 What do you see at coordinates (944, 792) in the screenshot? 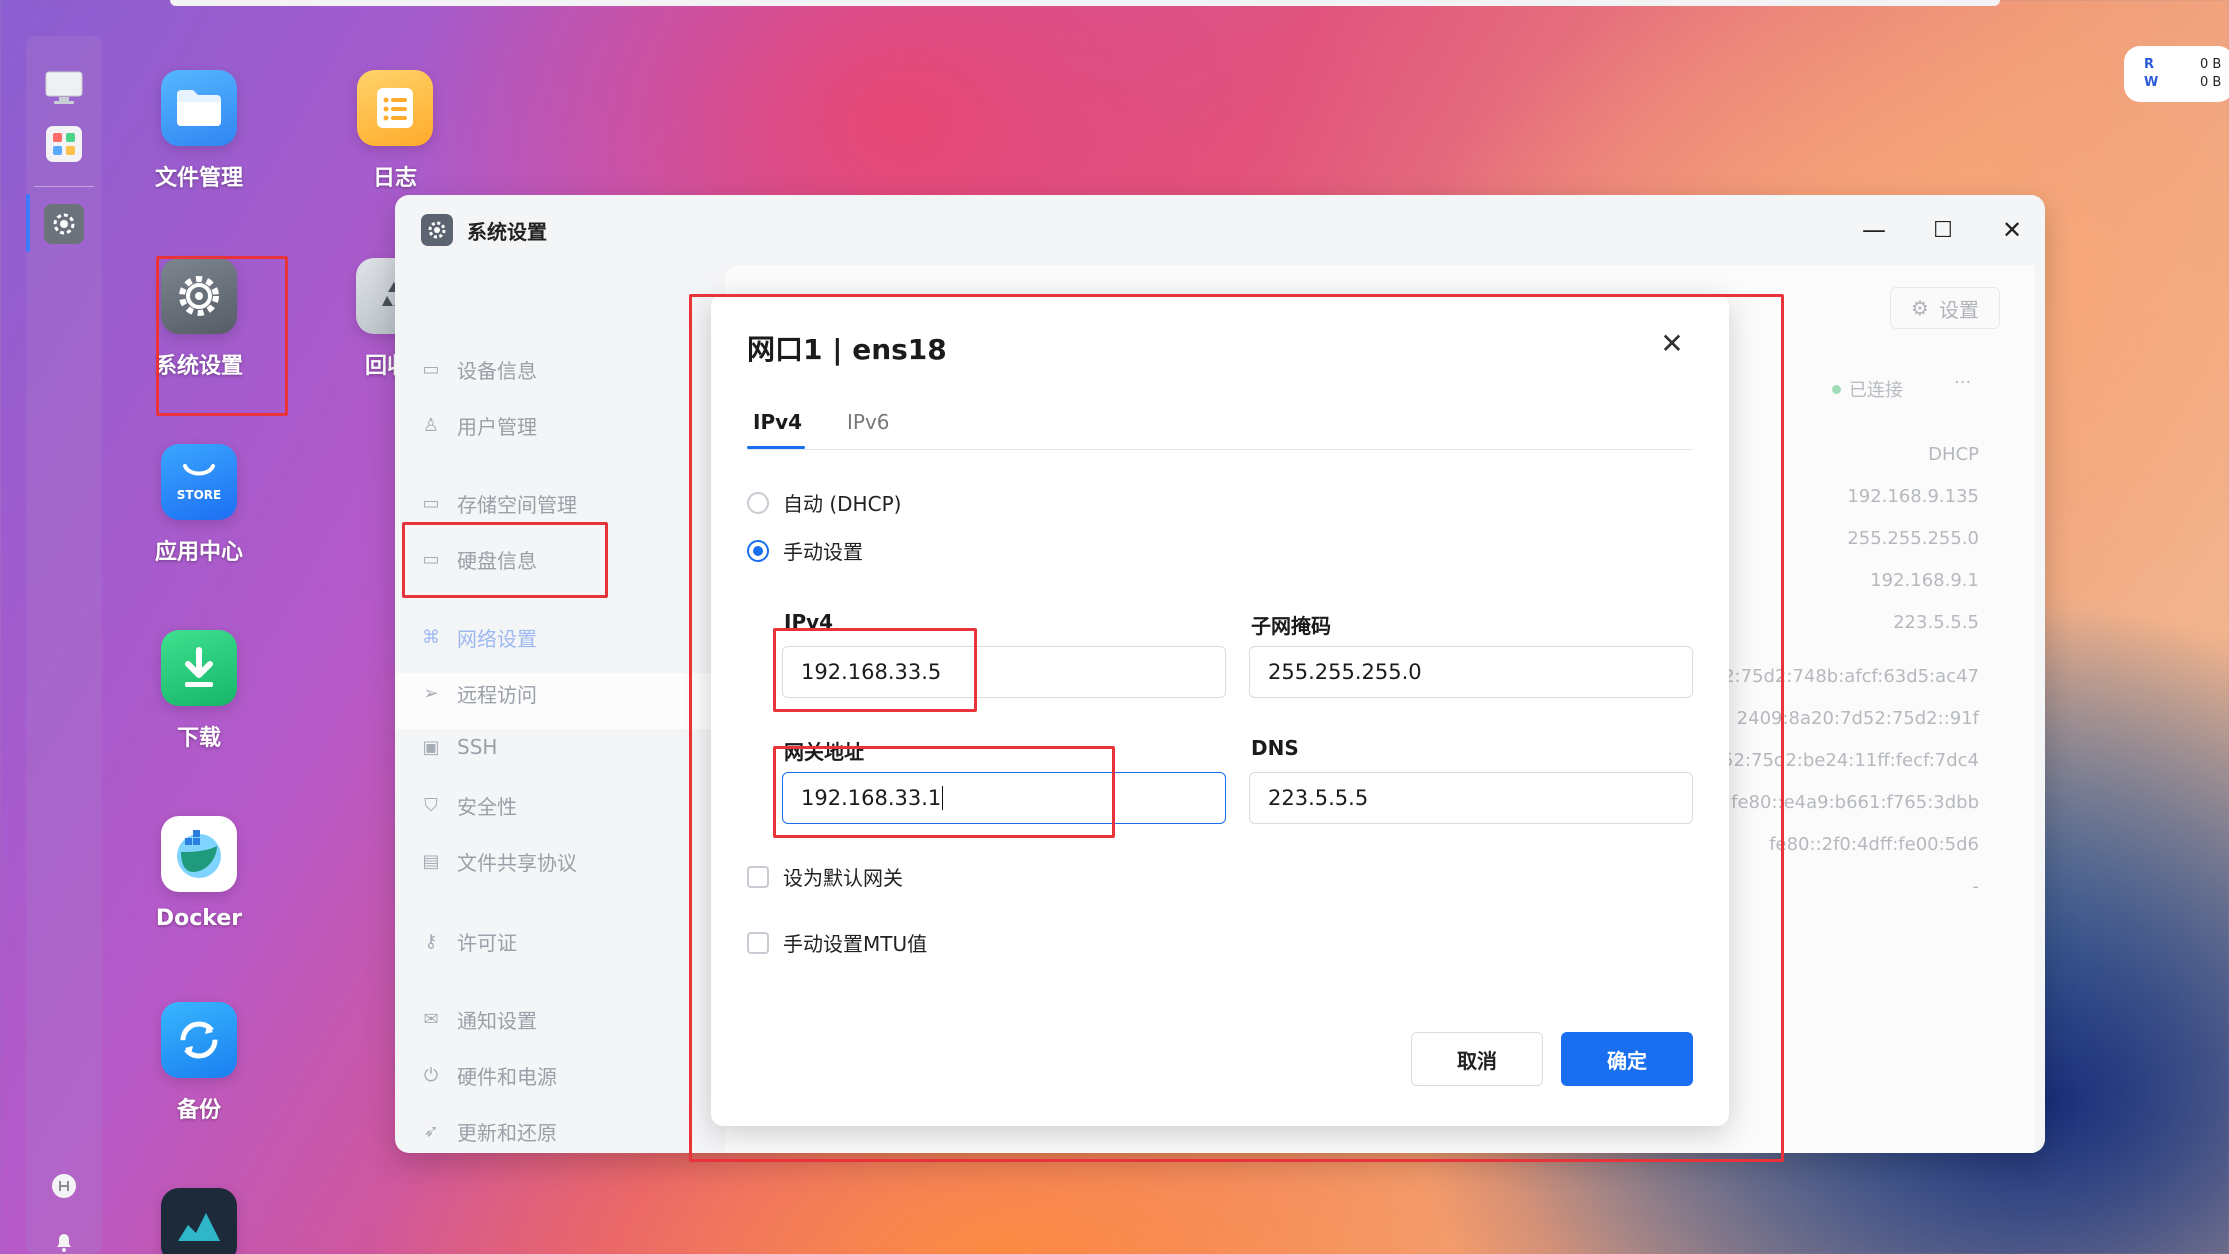
I see `annotation-box-gateway` at bounding box center [944, 792].